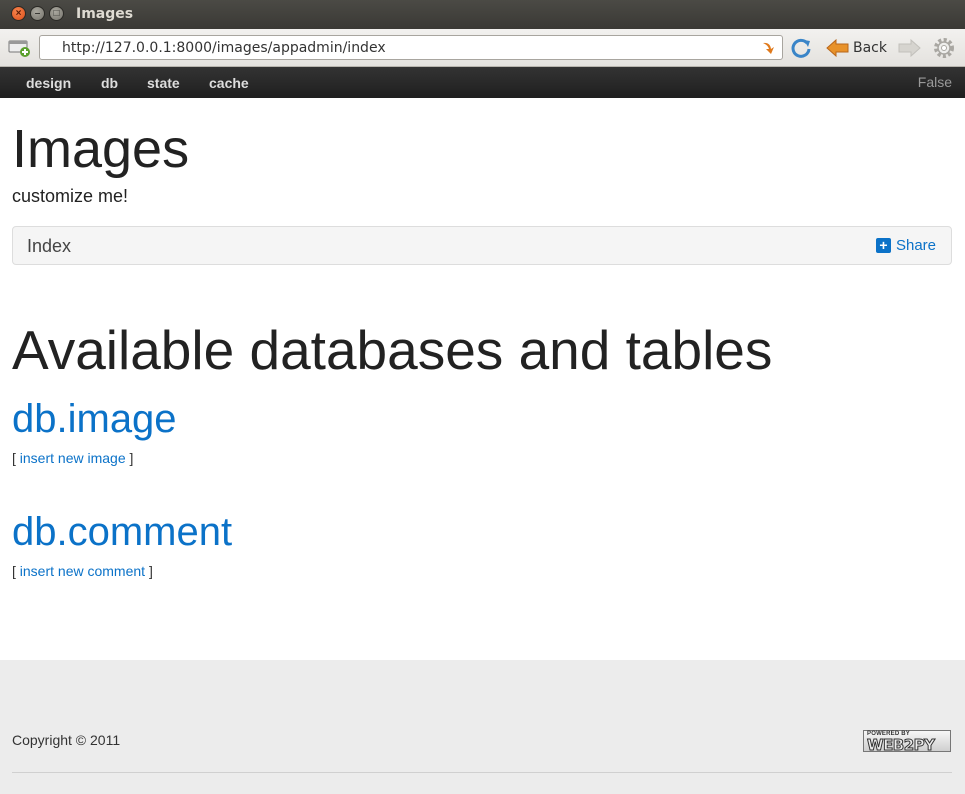 This screenshot has width=965, height=794. I want to click on share-label: Share, so click(915, 245).